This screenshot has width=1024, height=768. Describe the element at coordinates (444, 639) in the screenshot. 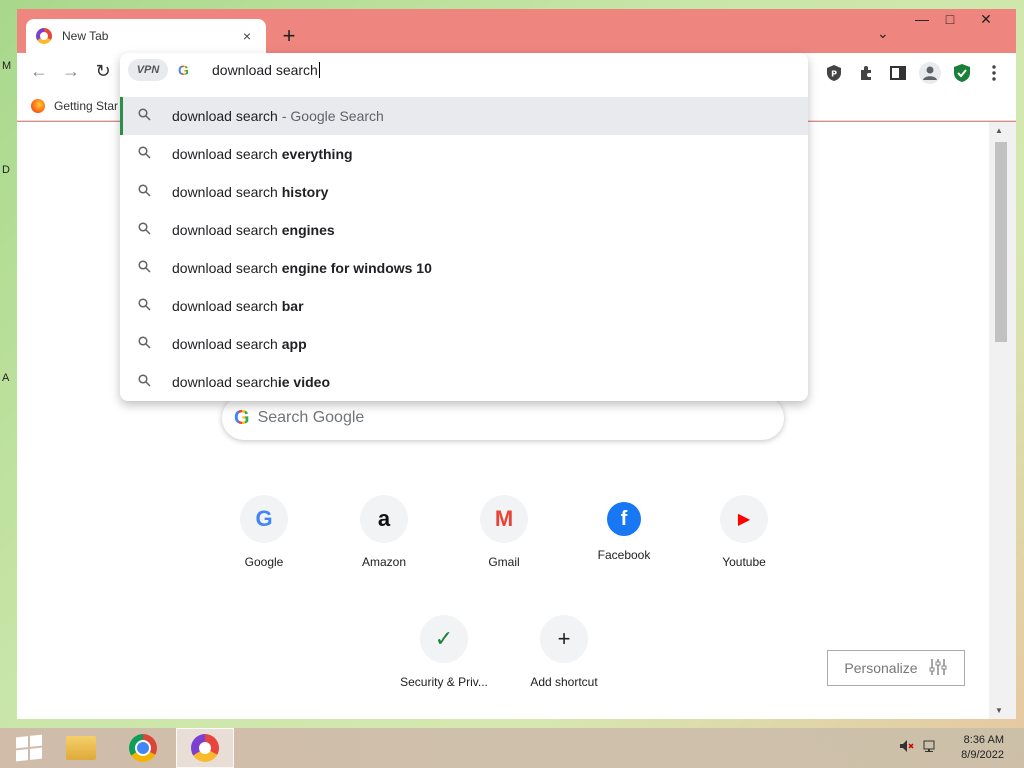

I see `security-shield-icon: ✓` at that location.